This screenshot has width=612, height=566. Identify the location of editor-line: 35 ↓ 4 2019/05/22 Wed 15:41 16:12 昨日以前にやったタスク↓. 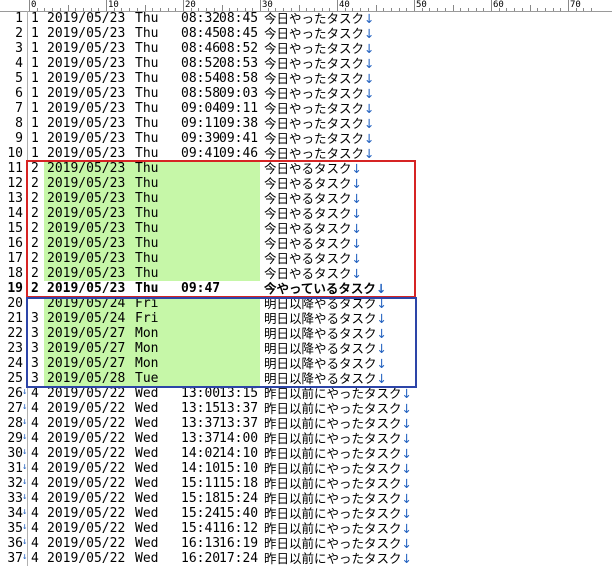
(306, 528).